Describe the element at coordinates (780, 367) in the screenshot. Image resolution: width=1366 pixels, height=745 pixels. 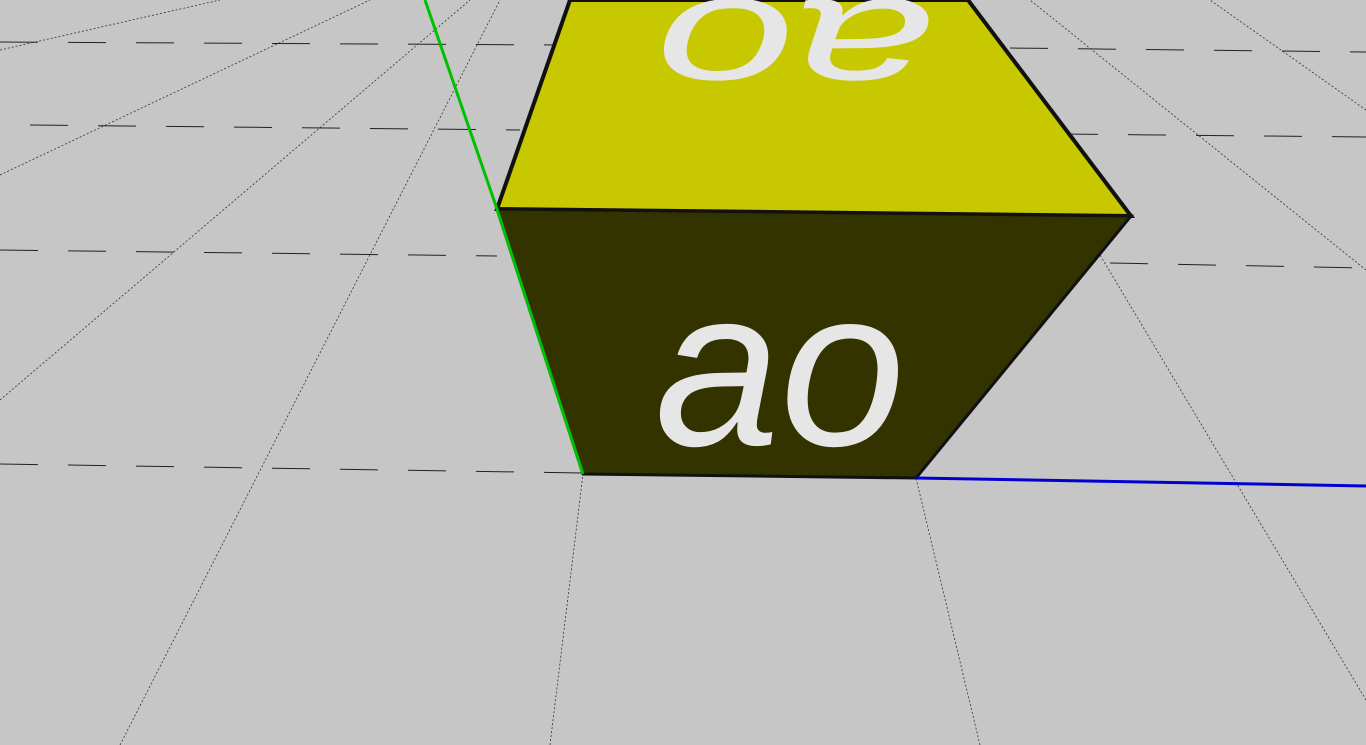
I see `front-face-logo: ao` at that location.